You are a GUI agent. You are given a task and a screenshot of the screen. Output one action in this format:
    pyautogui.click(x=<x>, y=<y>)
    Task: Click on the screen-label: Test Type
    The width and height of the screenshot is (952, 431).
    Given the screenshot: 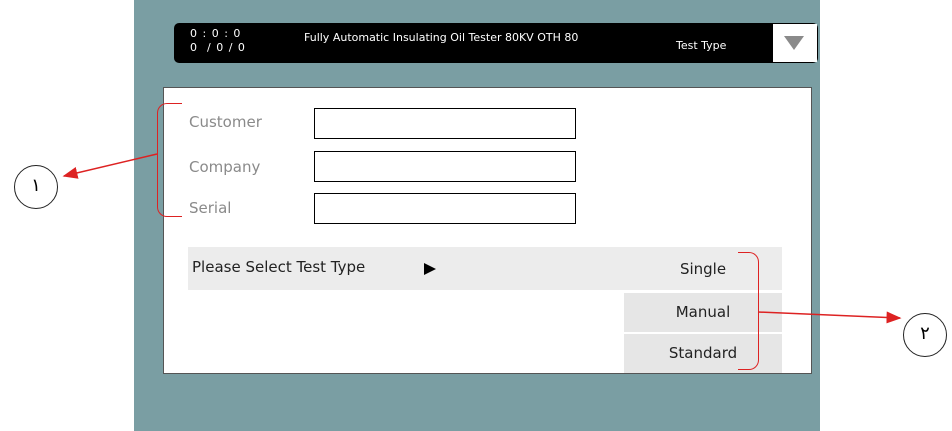 What is the action you would take?
    pyautogui.click(x=701, y=45)
    